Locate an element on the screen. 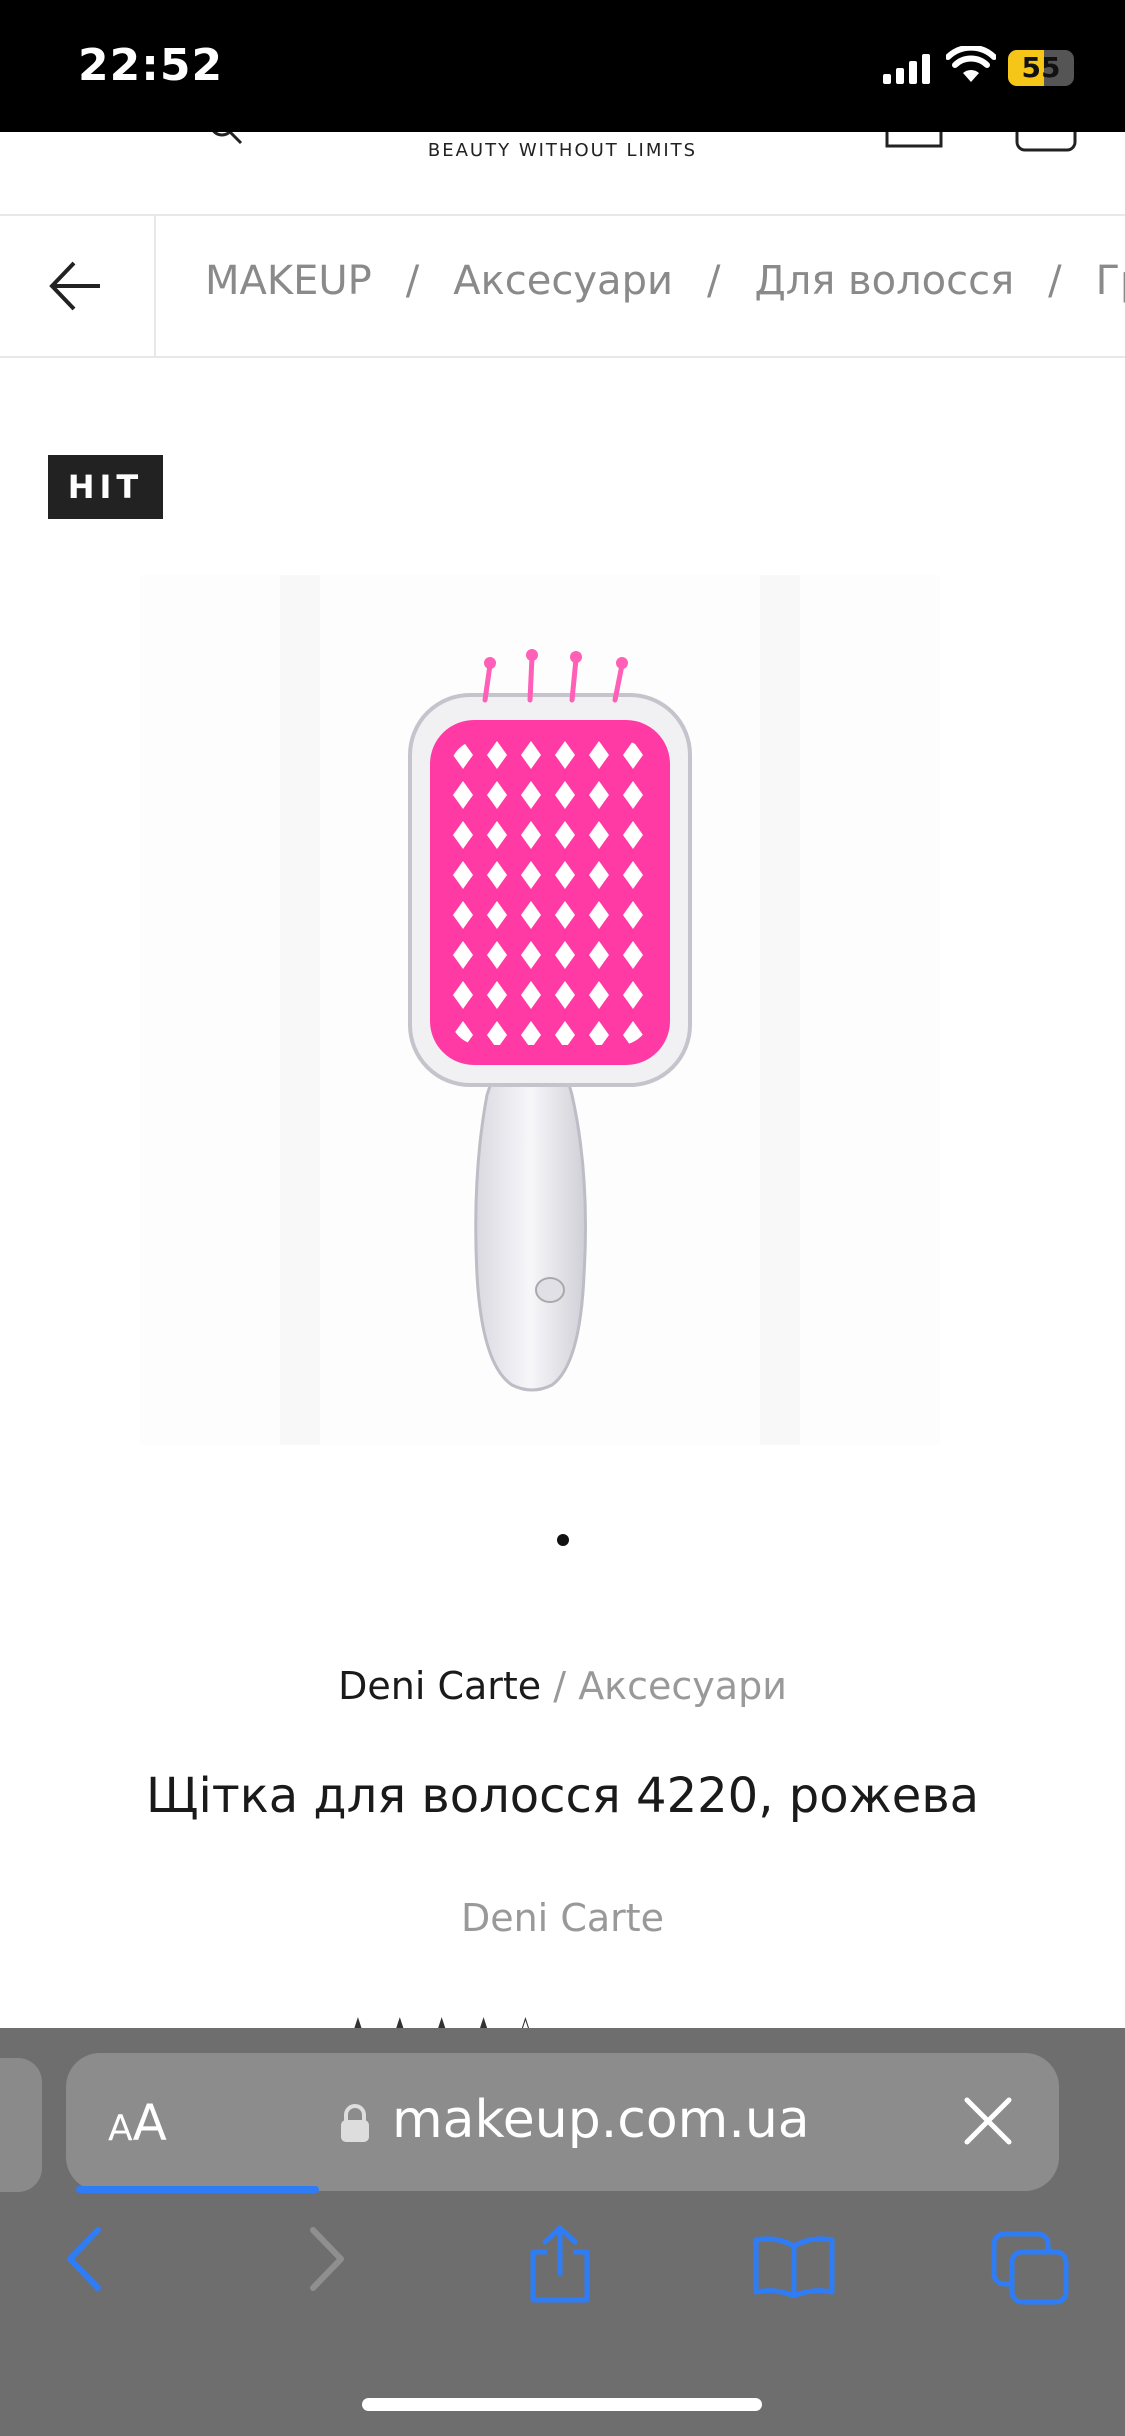  category-link: Аксесуари is located at coordinates (682, 1686).